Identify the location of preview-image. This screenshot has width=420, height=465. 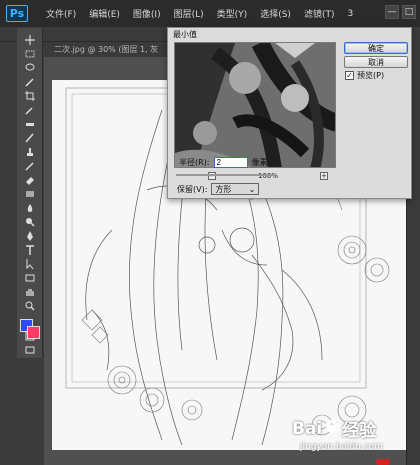
(255, 105).